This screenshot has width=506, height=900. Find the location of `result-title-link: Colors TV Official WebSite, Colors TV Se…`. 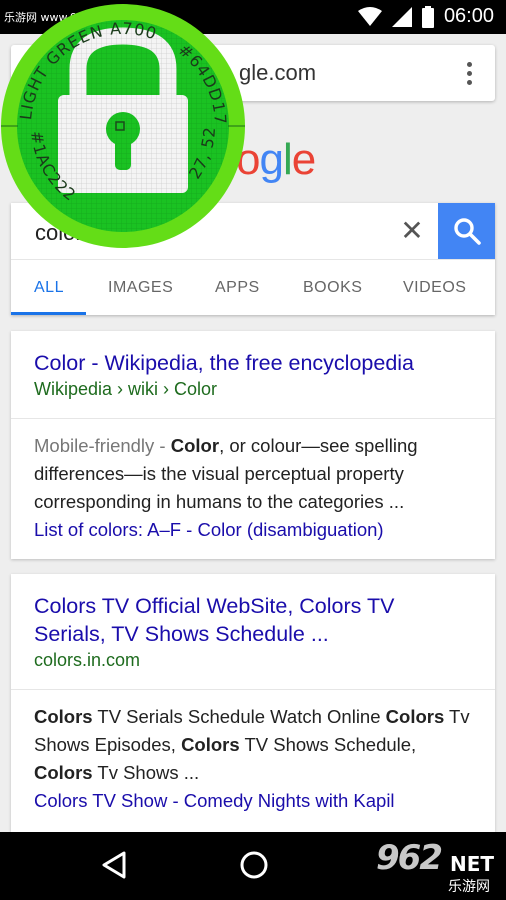

result-title-link: Colors TV Official WebSite, Colors TV Se… is located at coordinates (253, 620).